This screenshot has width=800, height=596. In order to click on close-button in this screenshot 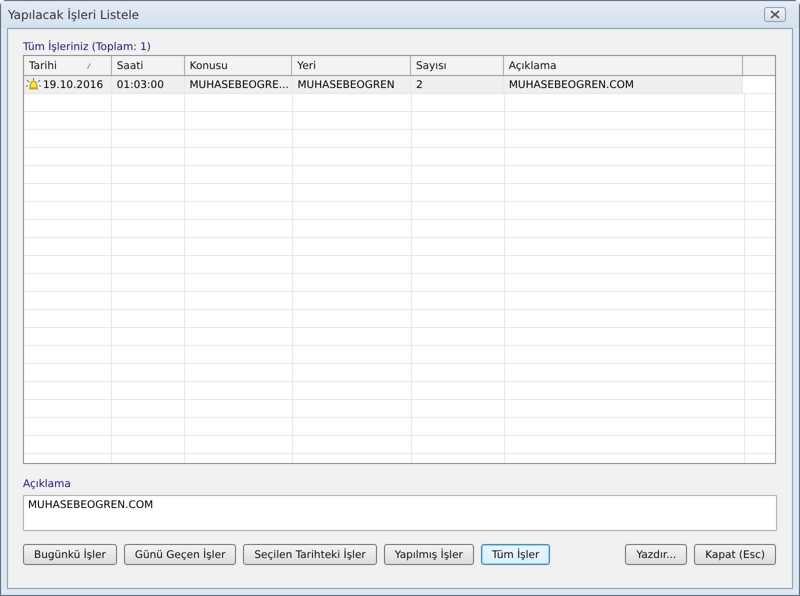, I will do `click(775, 14)`.